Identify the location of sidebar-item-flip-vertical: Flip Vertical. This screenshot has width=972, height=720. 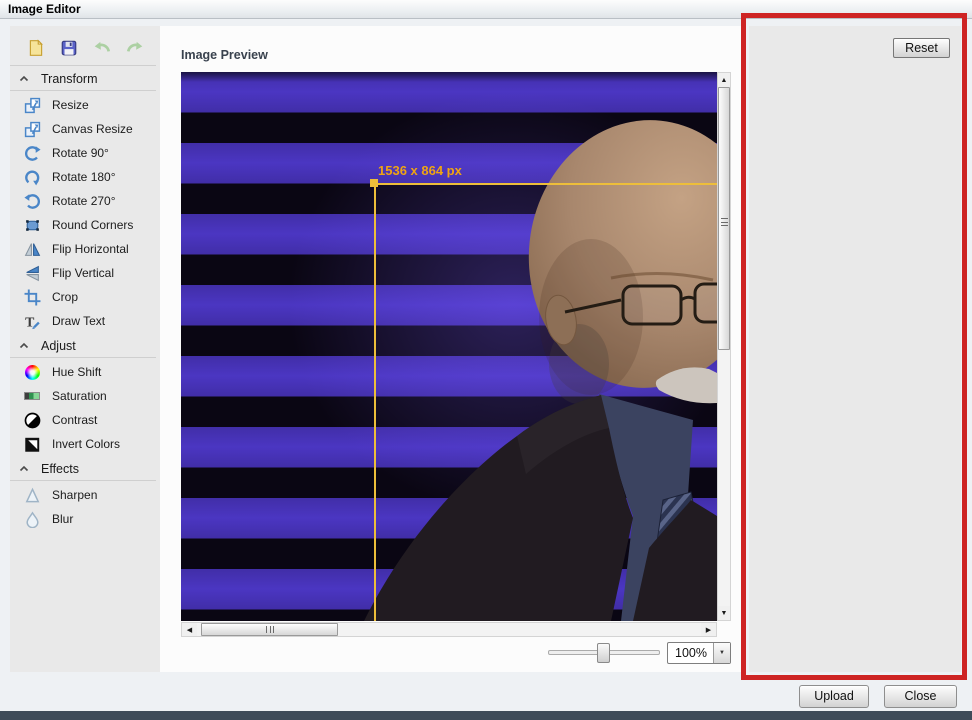
(85, 273).